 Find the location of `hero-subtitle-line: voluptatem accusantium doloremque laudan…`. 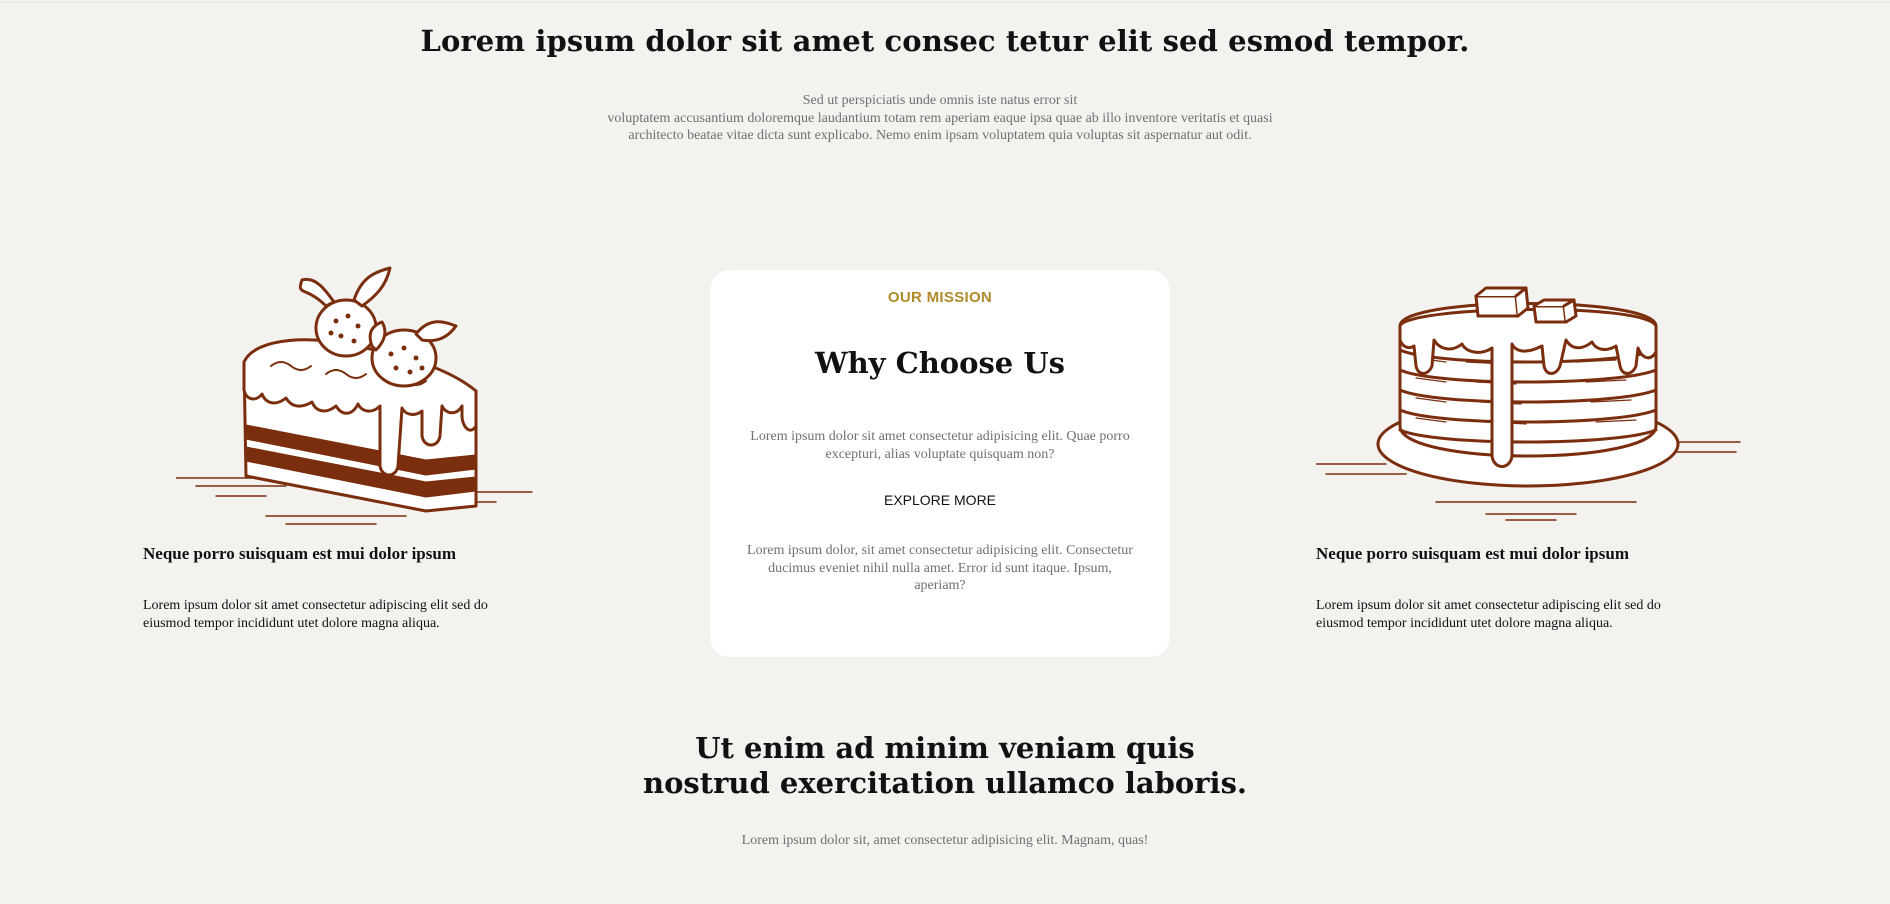

hero-subtitle-line: voluptatem accusantium doloremque laudan… is located at coordinates (940, 118).